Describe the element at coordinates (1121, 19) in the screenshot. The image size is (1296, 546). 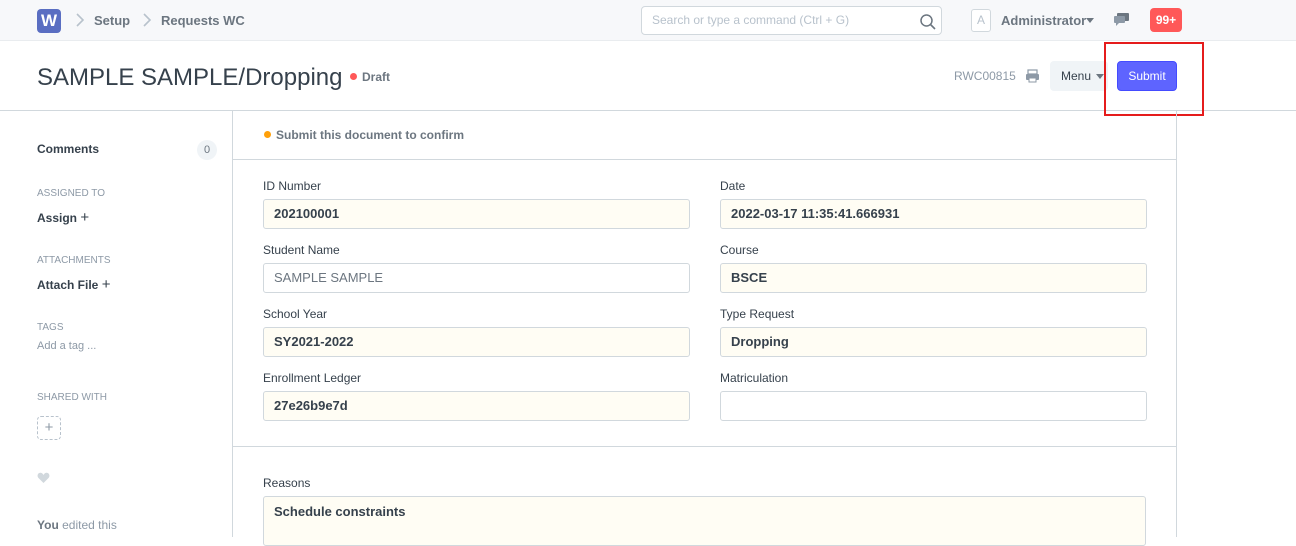
I see `chat-icon` at that location.